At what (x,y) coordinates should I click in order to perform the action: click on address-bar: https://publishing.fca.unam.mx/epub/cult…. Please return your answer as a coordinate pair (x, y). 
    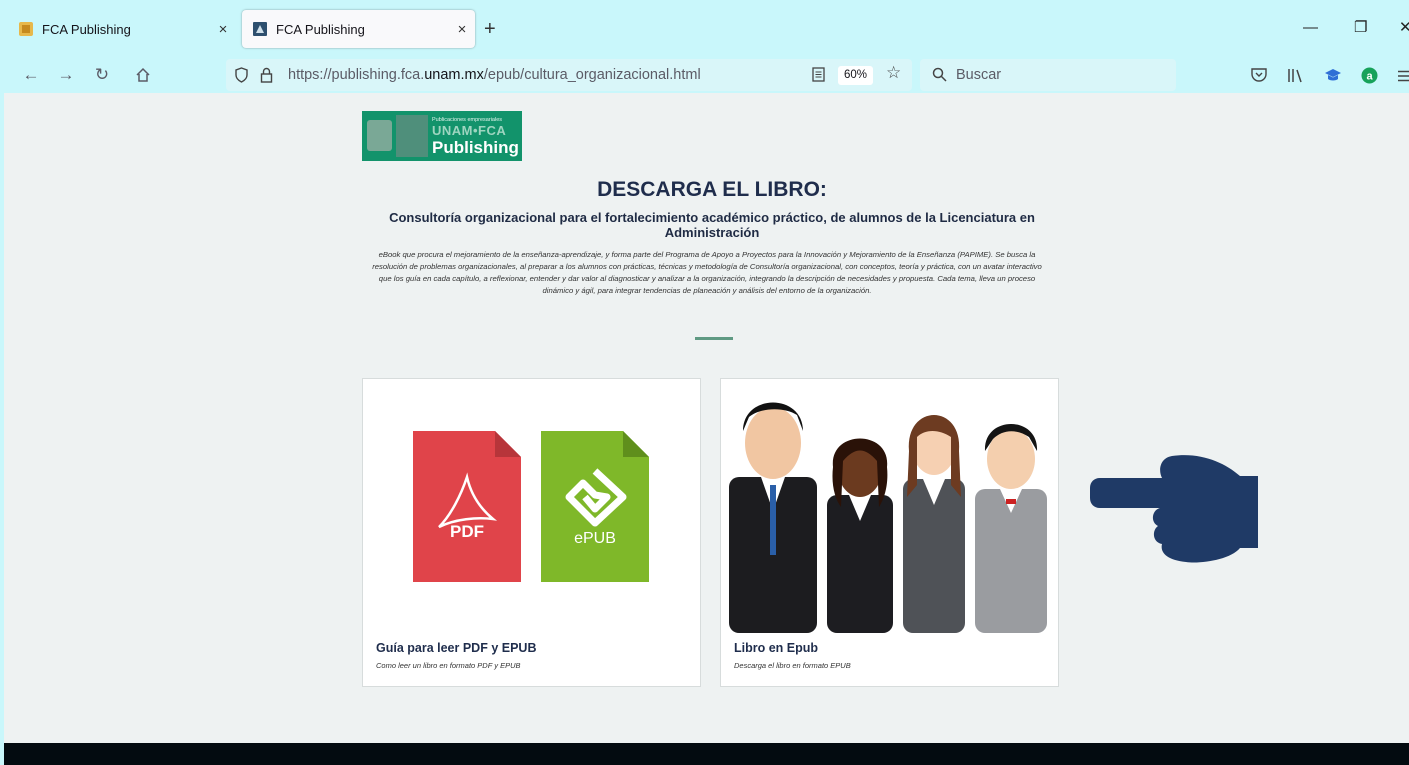
    Looking at the image, I should click on (569, 75).